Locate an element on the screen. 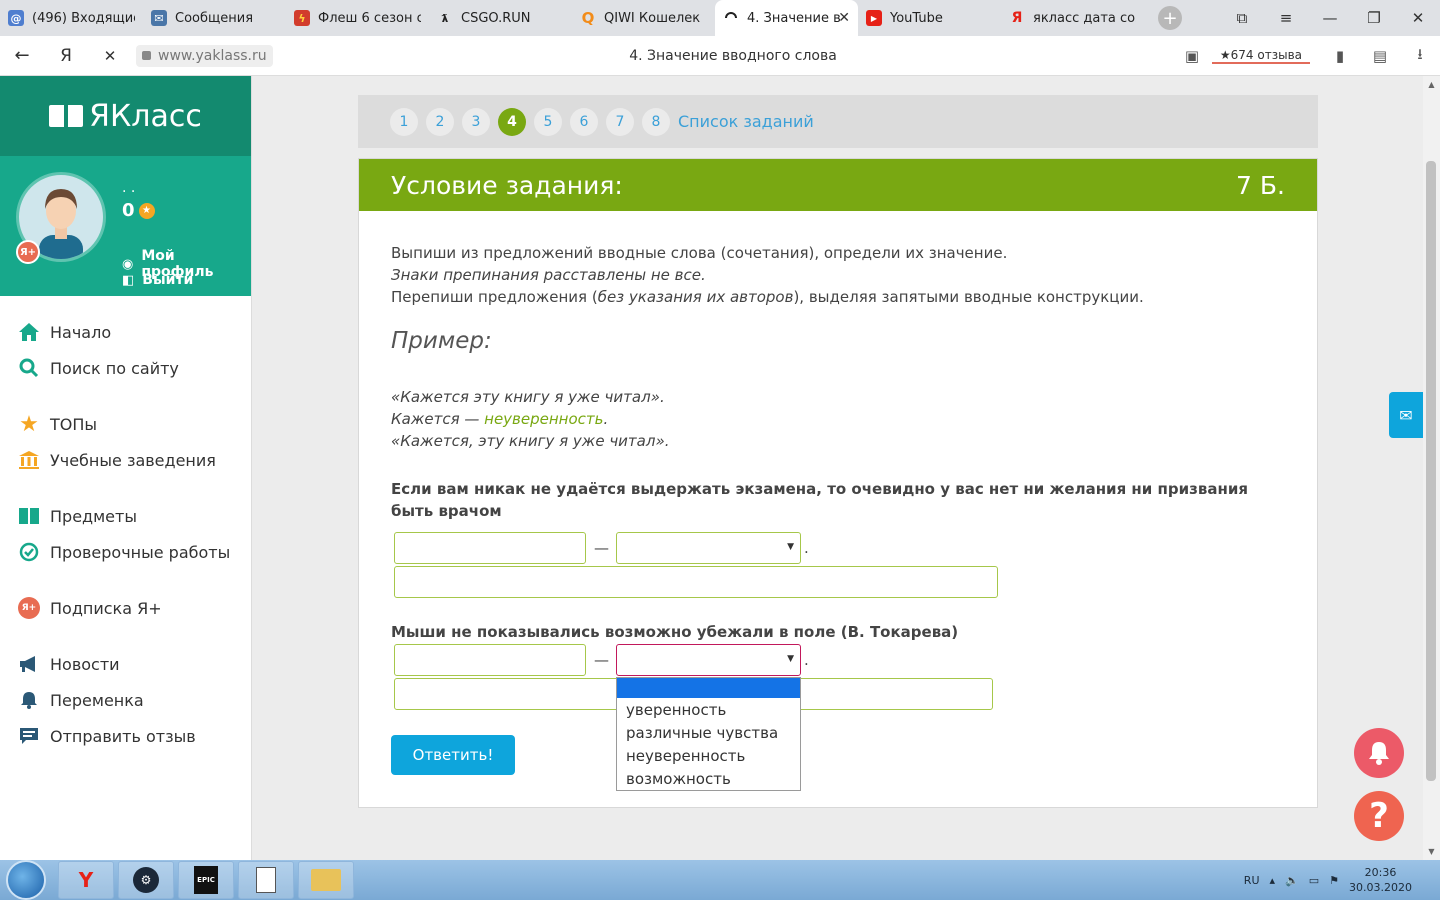 The width and height of the screenshot is (1440, 900). tab-qiwi: Q QIWI Кошелек is located at coordinates (643, 18).